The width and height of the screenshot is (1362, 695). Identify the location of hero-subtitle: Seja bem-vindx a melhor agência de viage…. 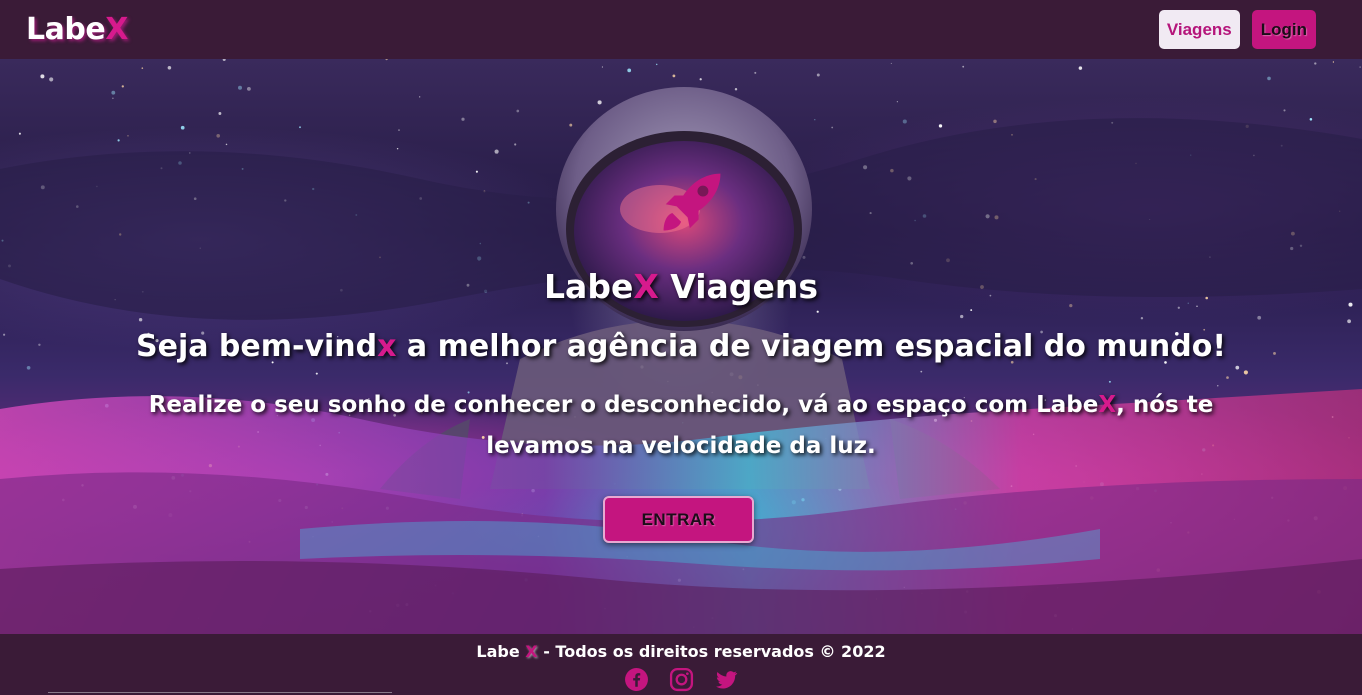
(681, 346).